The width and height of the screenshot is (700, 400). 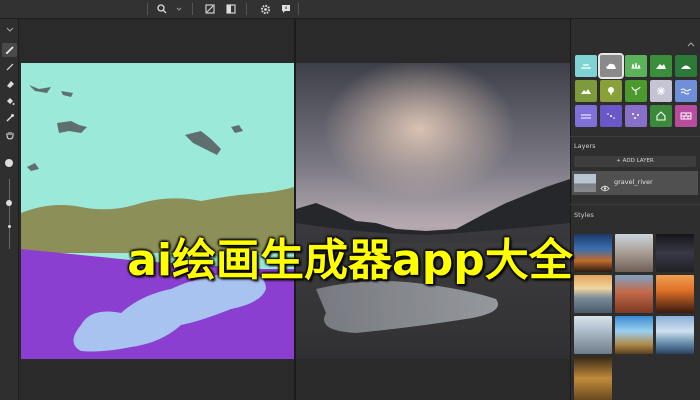 I want to click on tool-strip, so click(x=9, y=209).